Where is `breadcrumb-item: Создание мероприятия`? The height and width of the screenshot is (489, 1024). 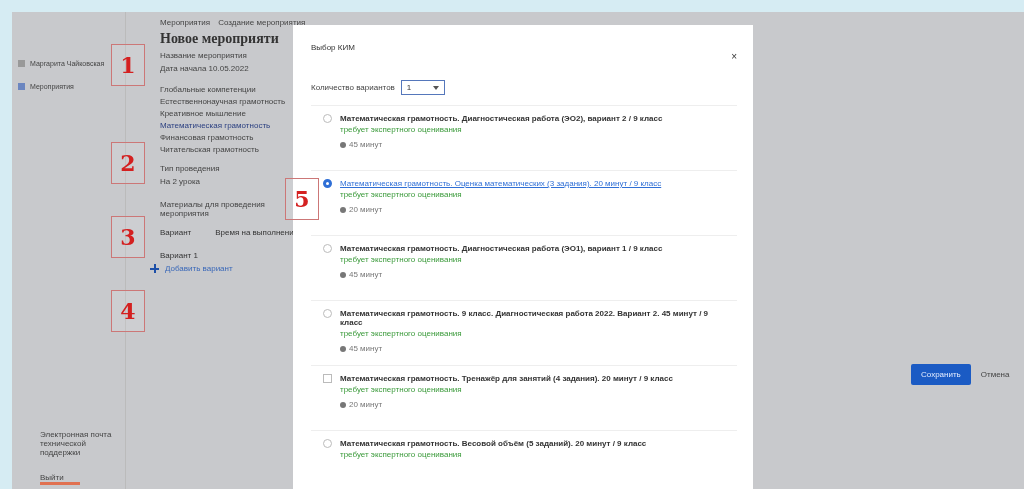
breadcrumb-item: Создание мероприятия is located at coordinates (262, 22).